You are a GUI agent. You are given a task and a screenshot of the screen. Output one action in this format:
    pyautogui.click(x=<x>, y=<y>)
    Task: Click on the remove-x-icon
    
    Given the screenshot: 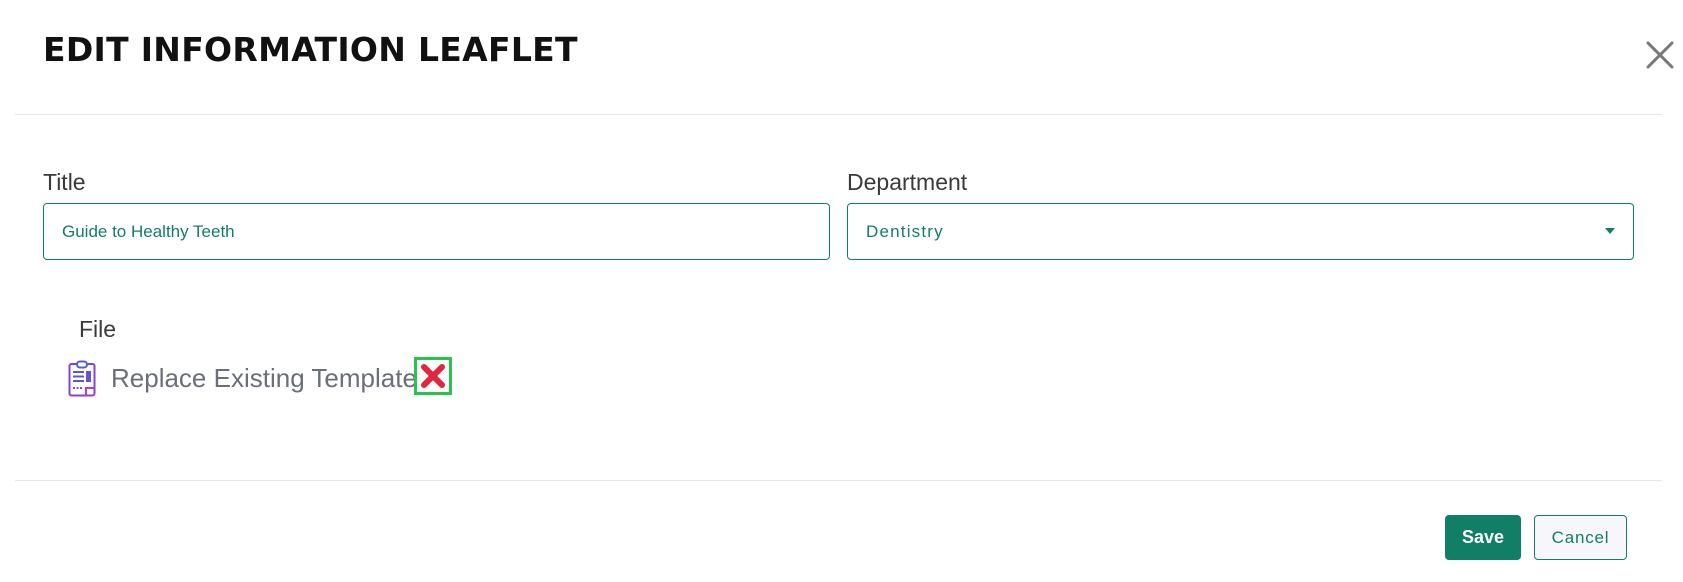 What is the action you would take?
    pyautogui.click(x=433, y=376)
    